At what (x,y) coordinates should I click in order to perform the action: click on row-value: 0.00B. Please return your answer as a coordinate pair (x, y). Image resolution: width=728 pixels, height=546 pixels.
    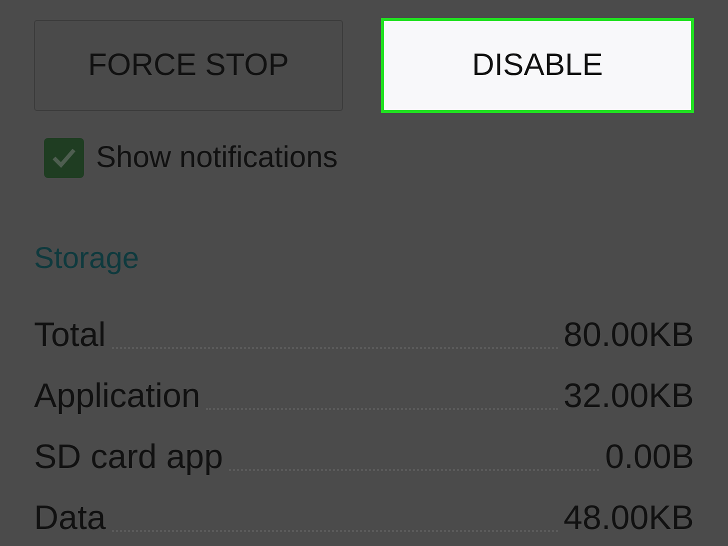
    Looking at the image, I should click on (649, 457).